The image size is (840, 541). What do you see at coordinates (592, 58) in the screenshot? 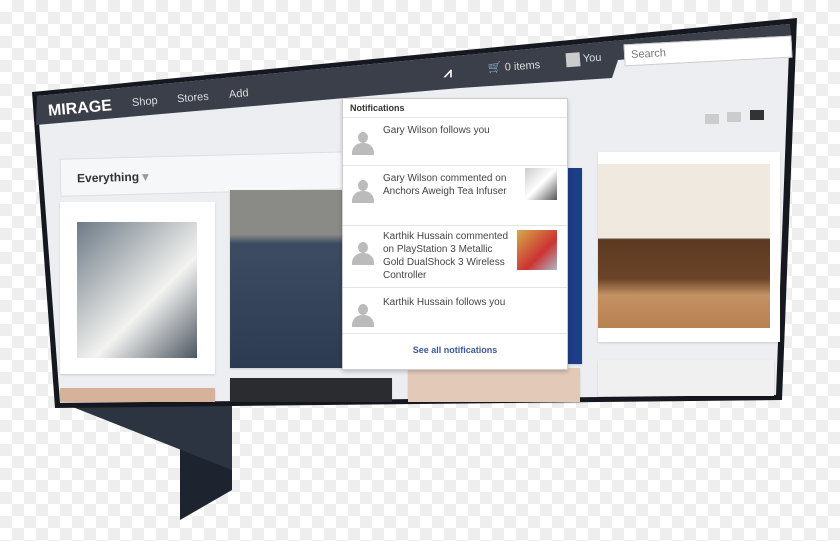
I see `user-label: You` at bounding box center [592, 58].